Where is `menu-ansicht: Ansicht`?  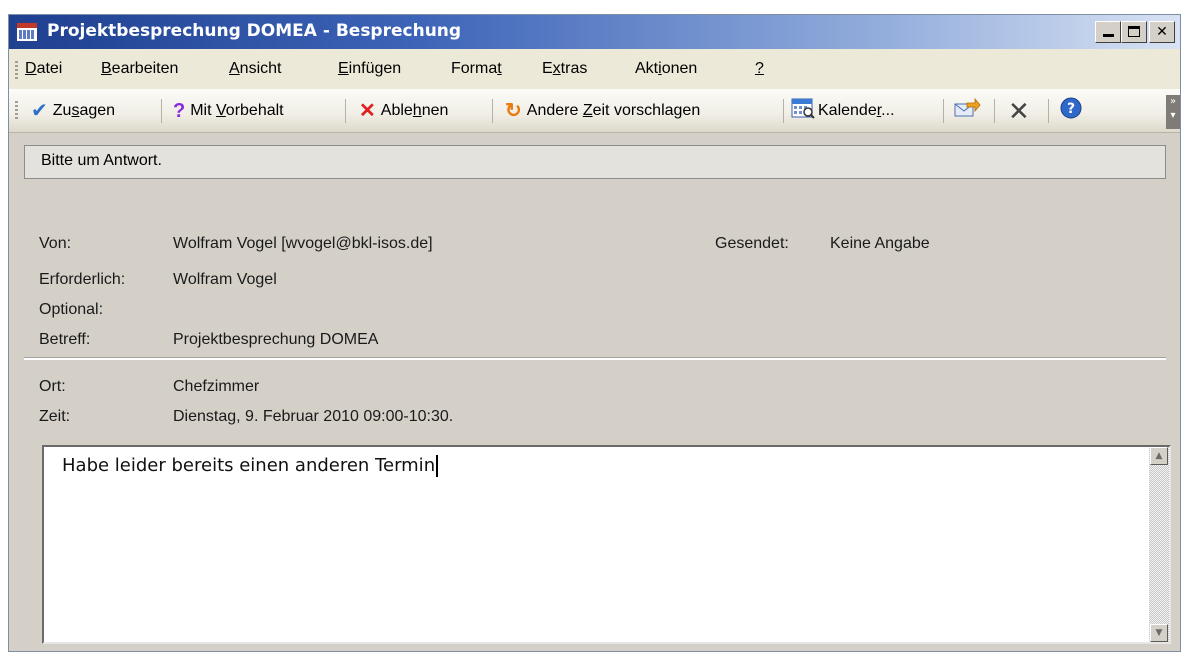
menu-ansicht: Ansicht is located at coordinates (255, 69).